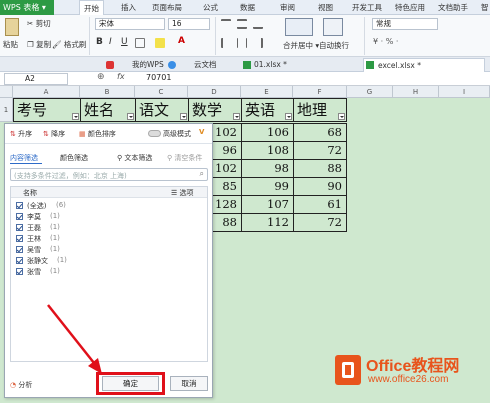 The width and height of the screenshot is (490, 403). Describe the element at coordinates (215, 110) in the screenshot. I see `header-cell-math: 数学` at that location.